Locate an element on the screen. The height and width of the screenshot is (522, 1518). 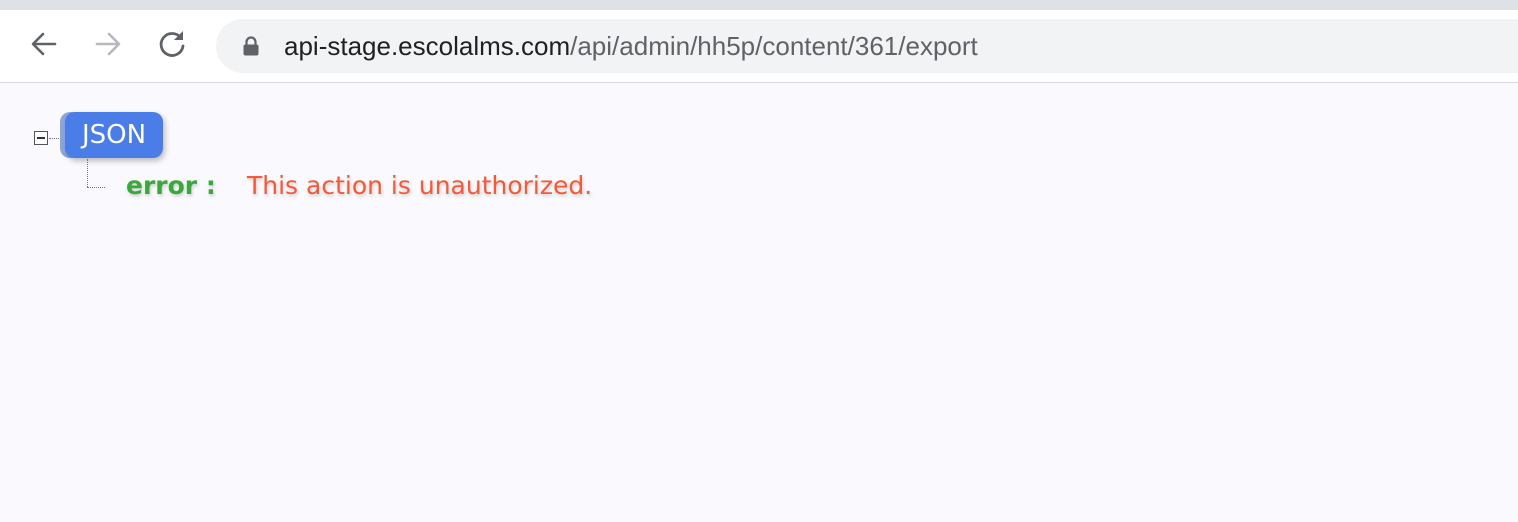
arrow-left-icon is located at coordinates (44, 44).